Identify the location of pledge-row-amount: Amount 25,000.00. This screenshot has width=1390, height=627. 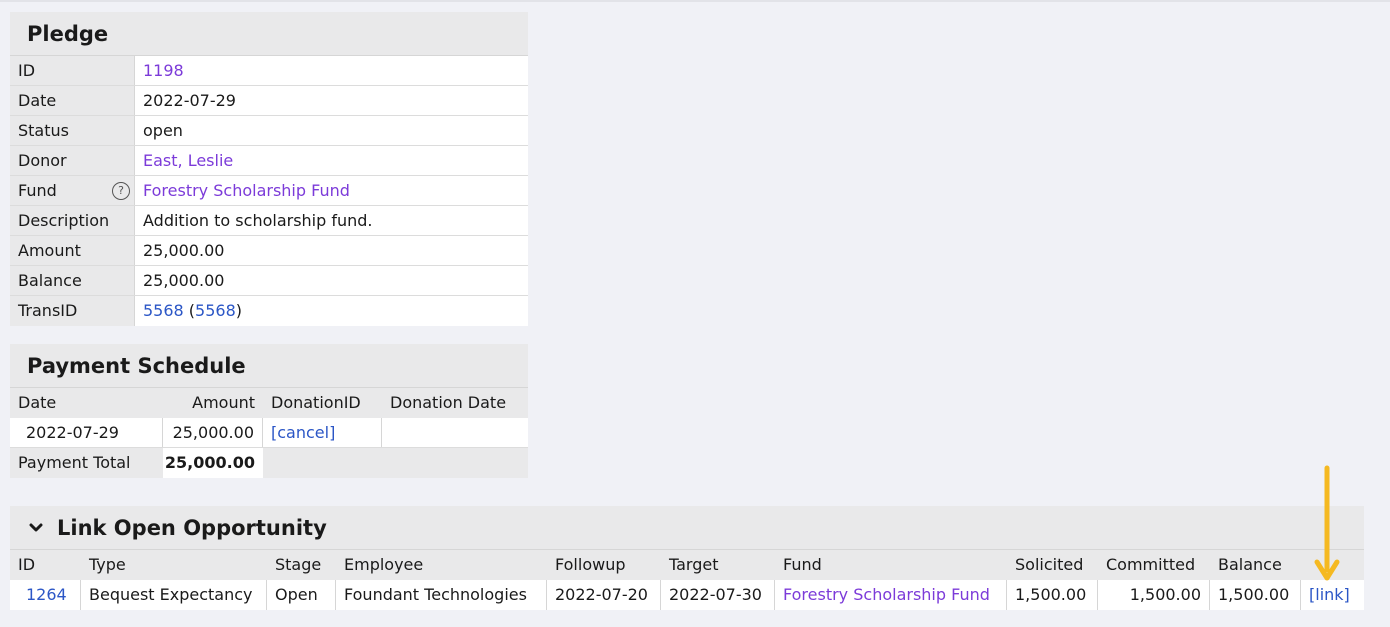
(269, 251).